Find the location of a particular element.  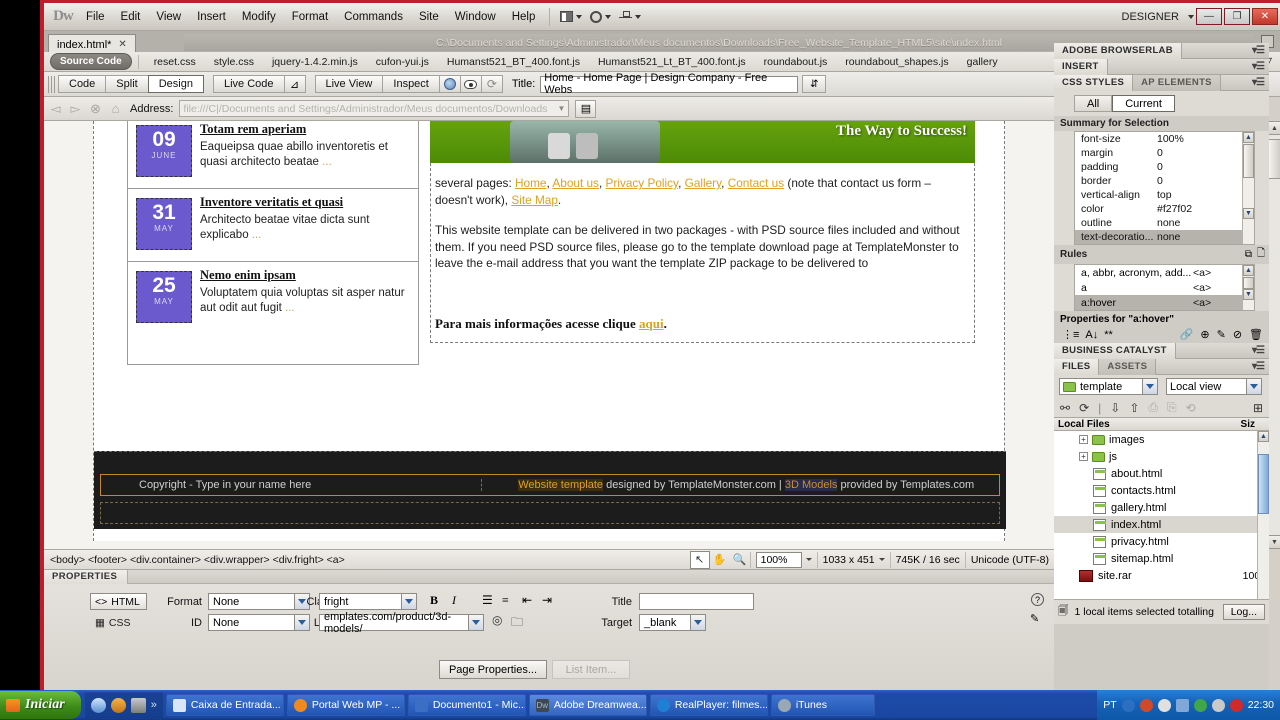

workspace-chevron-down-icon is located at coordinates (1191, 16).